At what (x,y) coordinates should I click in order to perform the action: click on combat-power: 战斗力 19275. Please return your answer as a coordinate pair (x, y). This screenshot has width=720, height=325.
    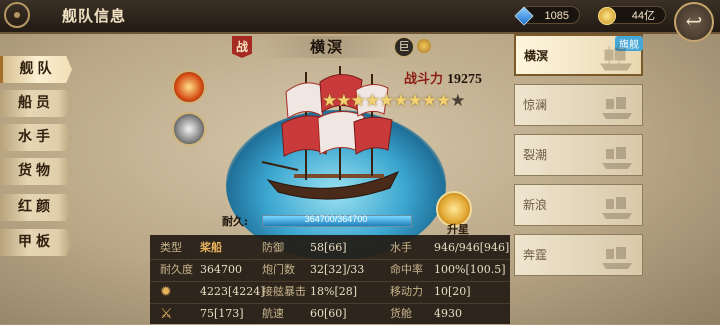
    Looking at the image, I should click on (459, 78).